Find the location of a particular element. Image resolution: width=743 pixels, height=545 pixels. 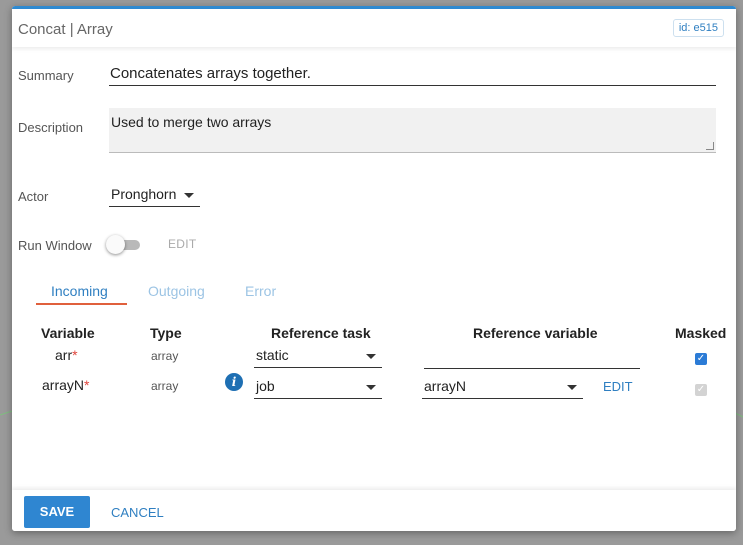

summary-label: Summary is located at coordinates (46, 75).